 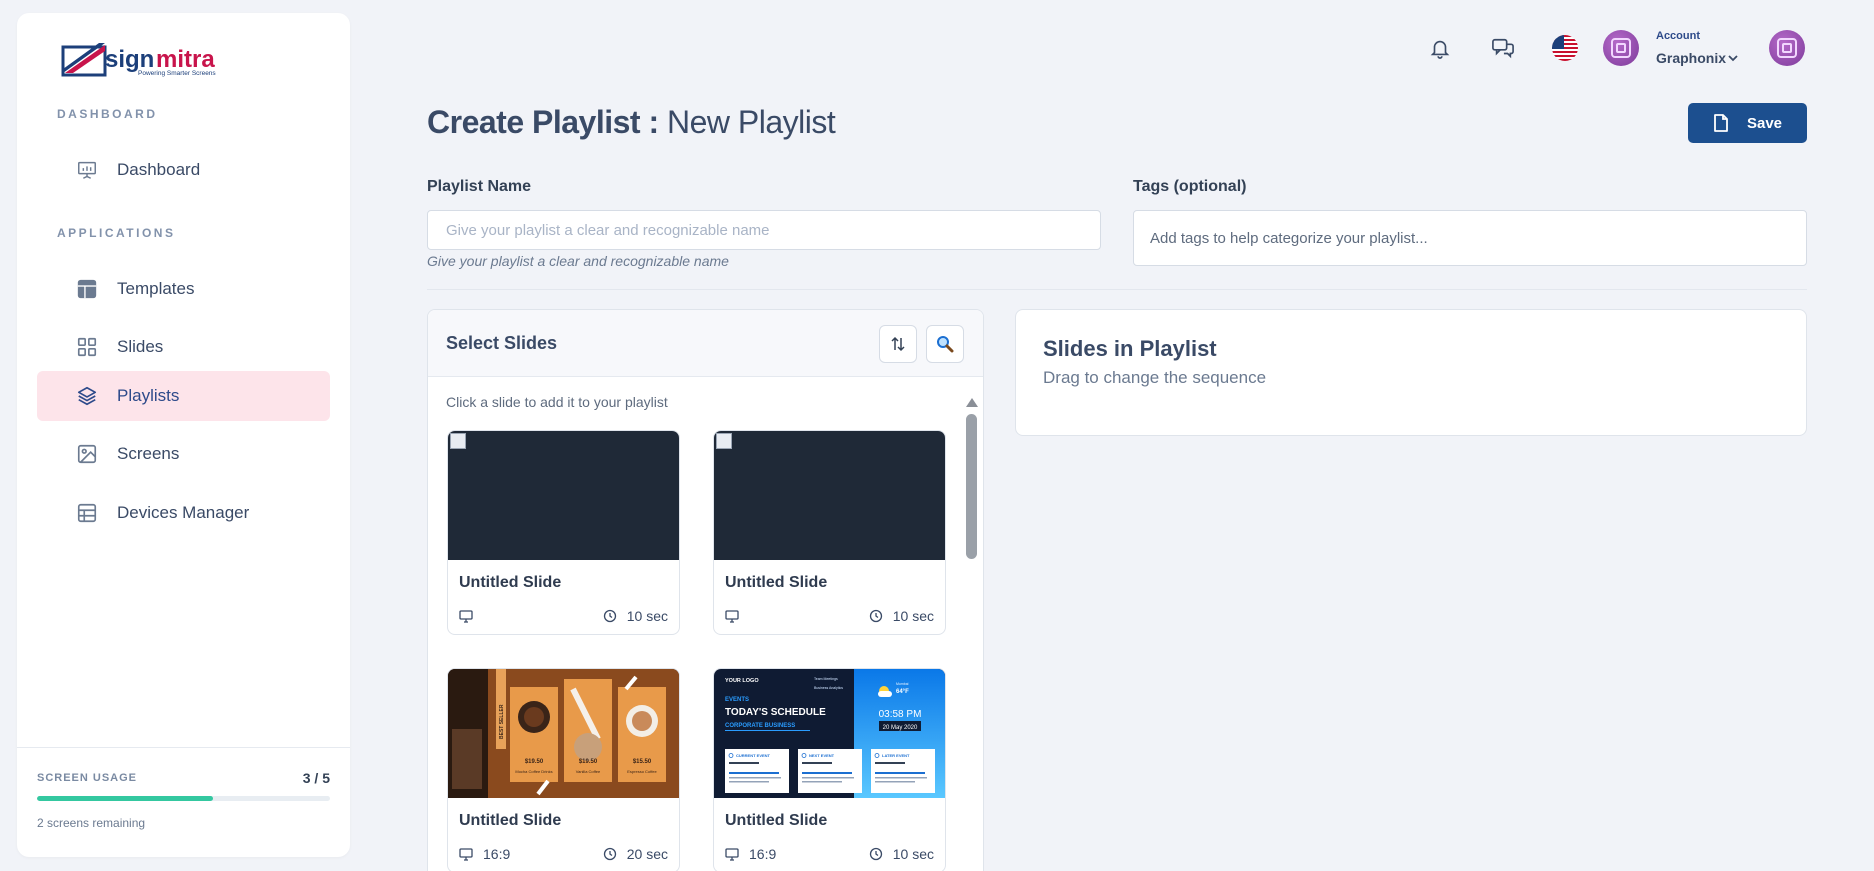 What do you see at coordinates (116, 233) in the screenshot?
I see `section-applications: APPLICATIONS` at bounding box center [116, 233].